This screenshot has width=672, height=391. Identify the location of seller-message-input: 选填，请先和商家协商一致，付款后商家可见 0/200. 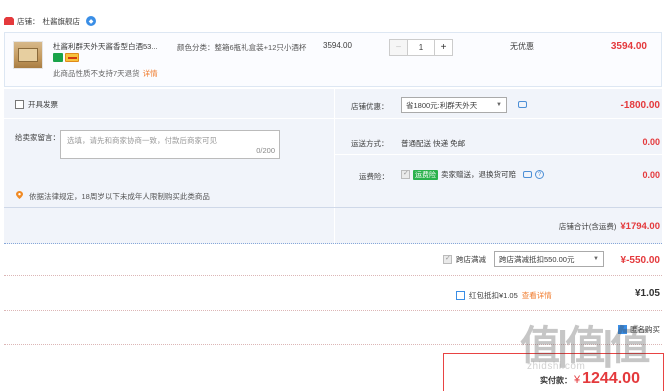
(170, 144).